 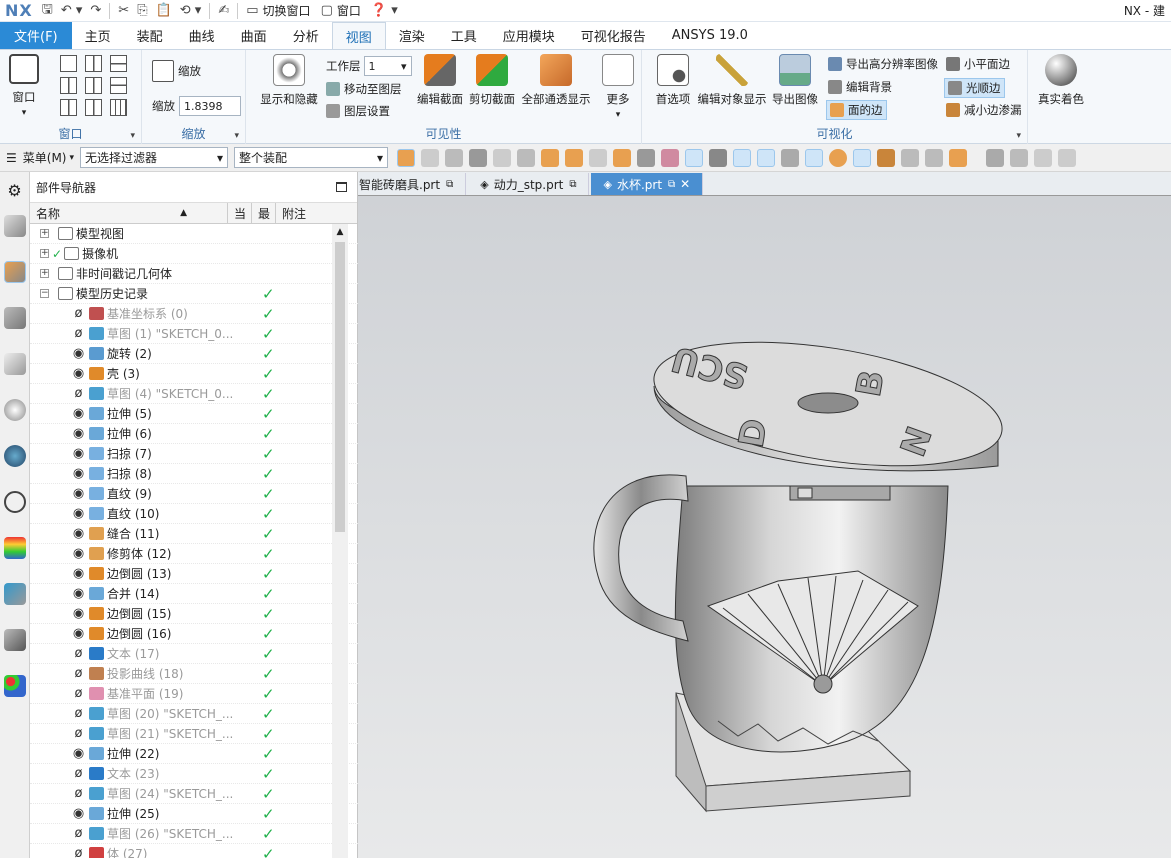 I want to click on snap-perp-icon, so click(x=790, y=157).